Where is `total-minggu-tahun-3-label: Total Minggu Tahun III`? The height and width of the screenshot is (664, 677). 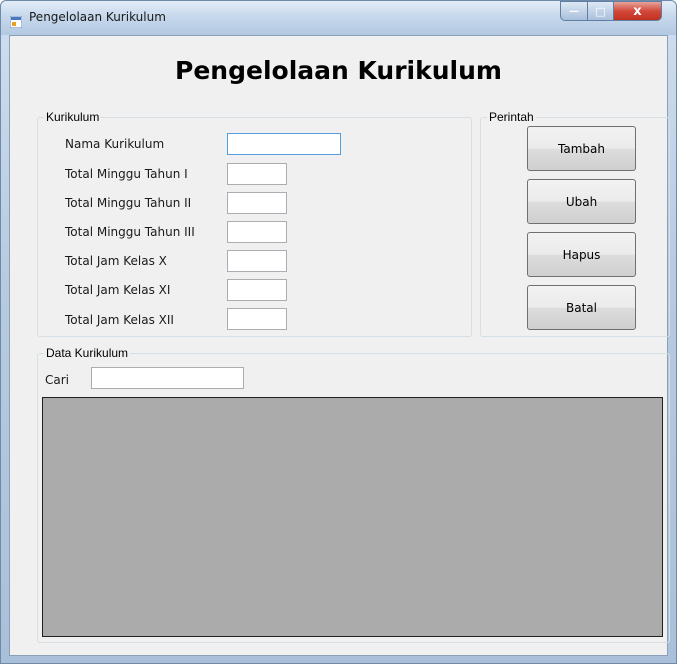 total-minggu-tahun-3-label: Total Minggu Tahun III is located at coordinates (130, 232).